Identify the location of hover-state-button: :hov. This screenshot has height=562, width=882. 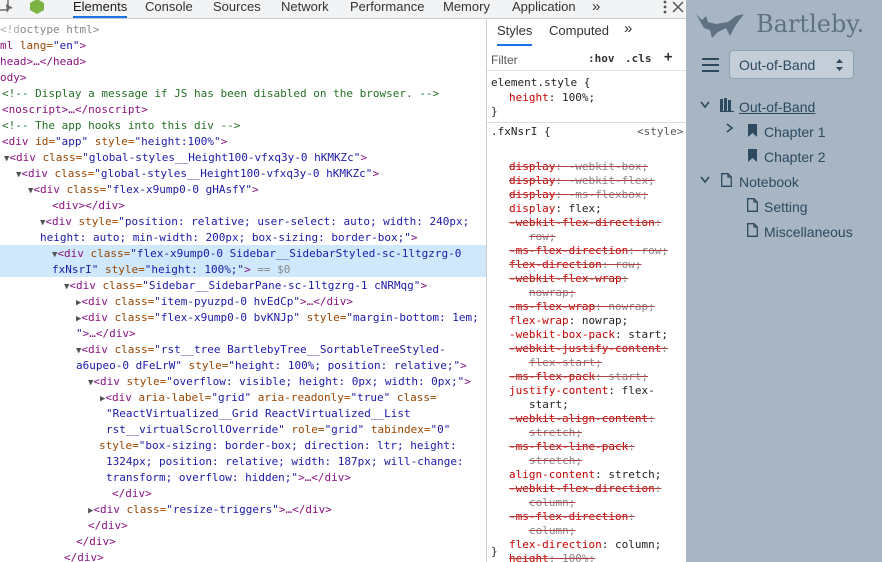
(601, 58).